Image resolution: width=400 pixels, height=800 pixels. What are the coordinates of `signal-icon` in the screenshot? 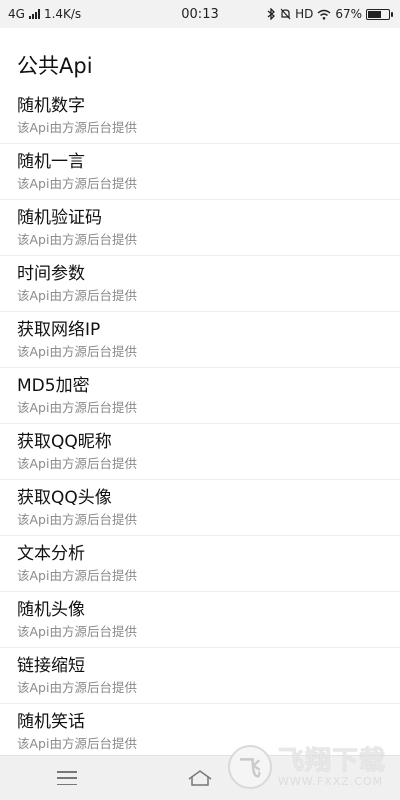 It's located at (34, 14).